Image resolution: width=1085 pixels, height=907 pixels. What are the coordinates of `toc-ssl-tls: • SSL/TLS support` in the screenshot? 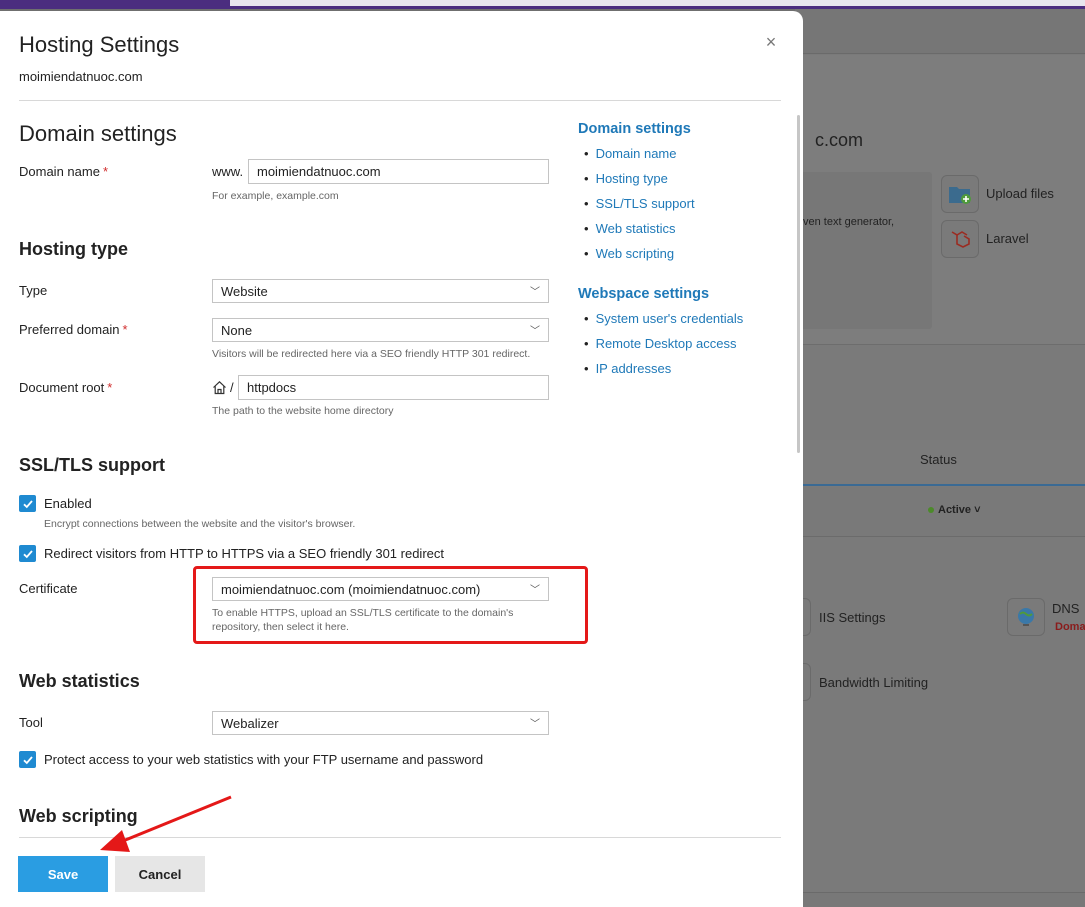 It's located at (639, 203).